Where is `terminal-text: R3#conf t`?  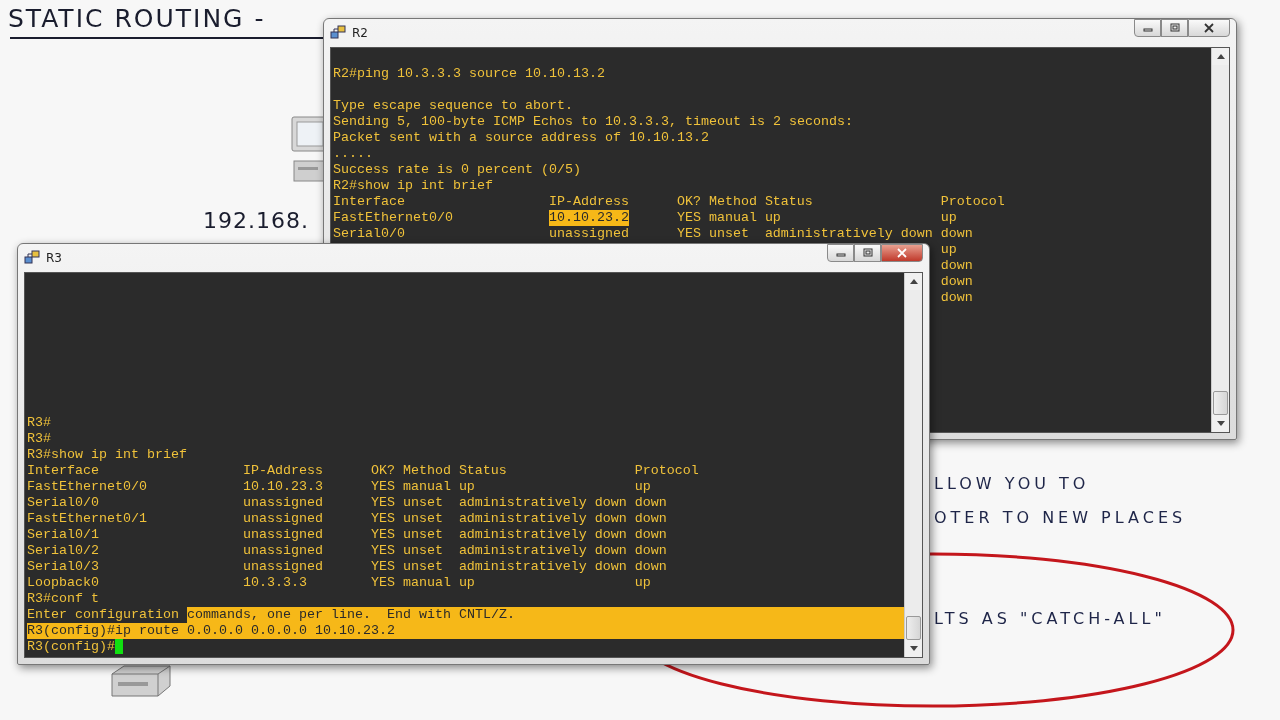
terminal-text: R3#conf t is located at coordinates (63, 599).